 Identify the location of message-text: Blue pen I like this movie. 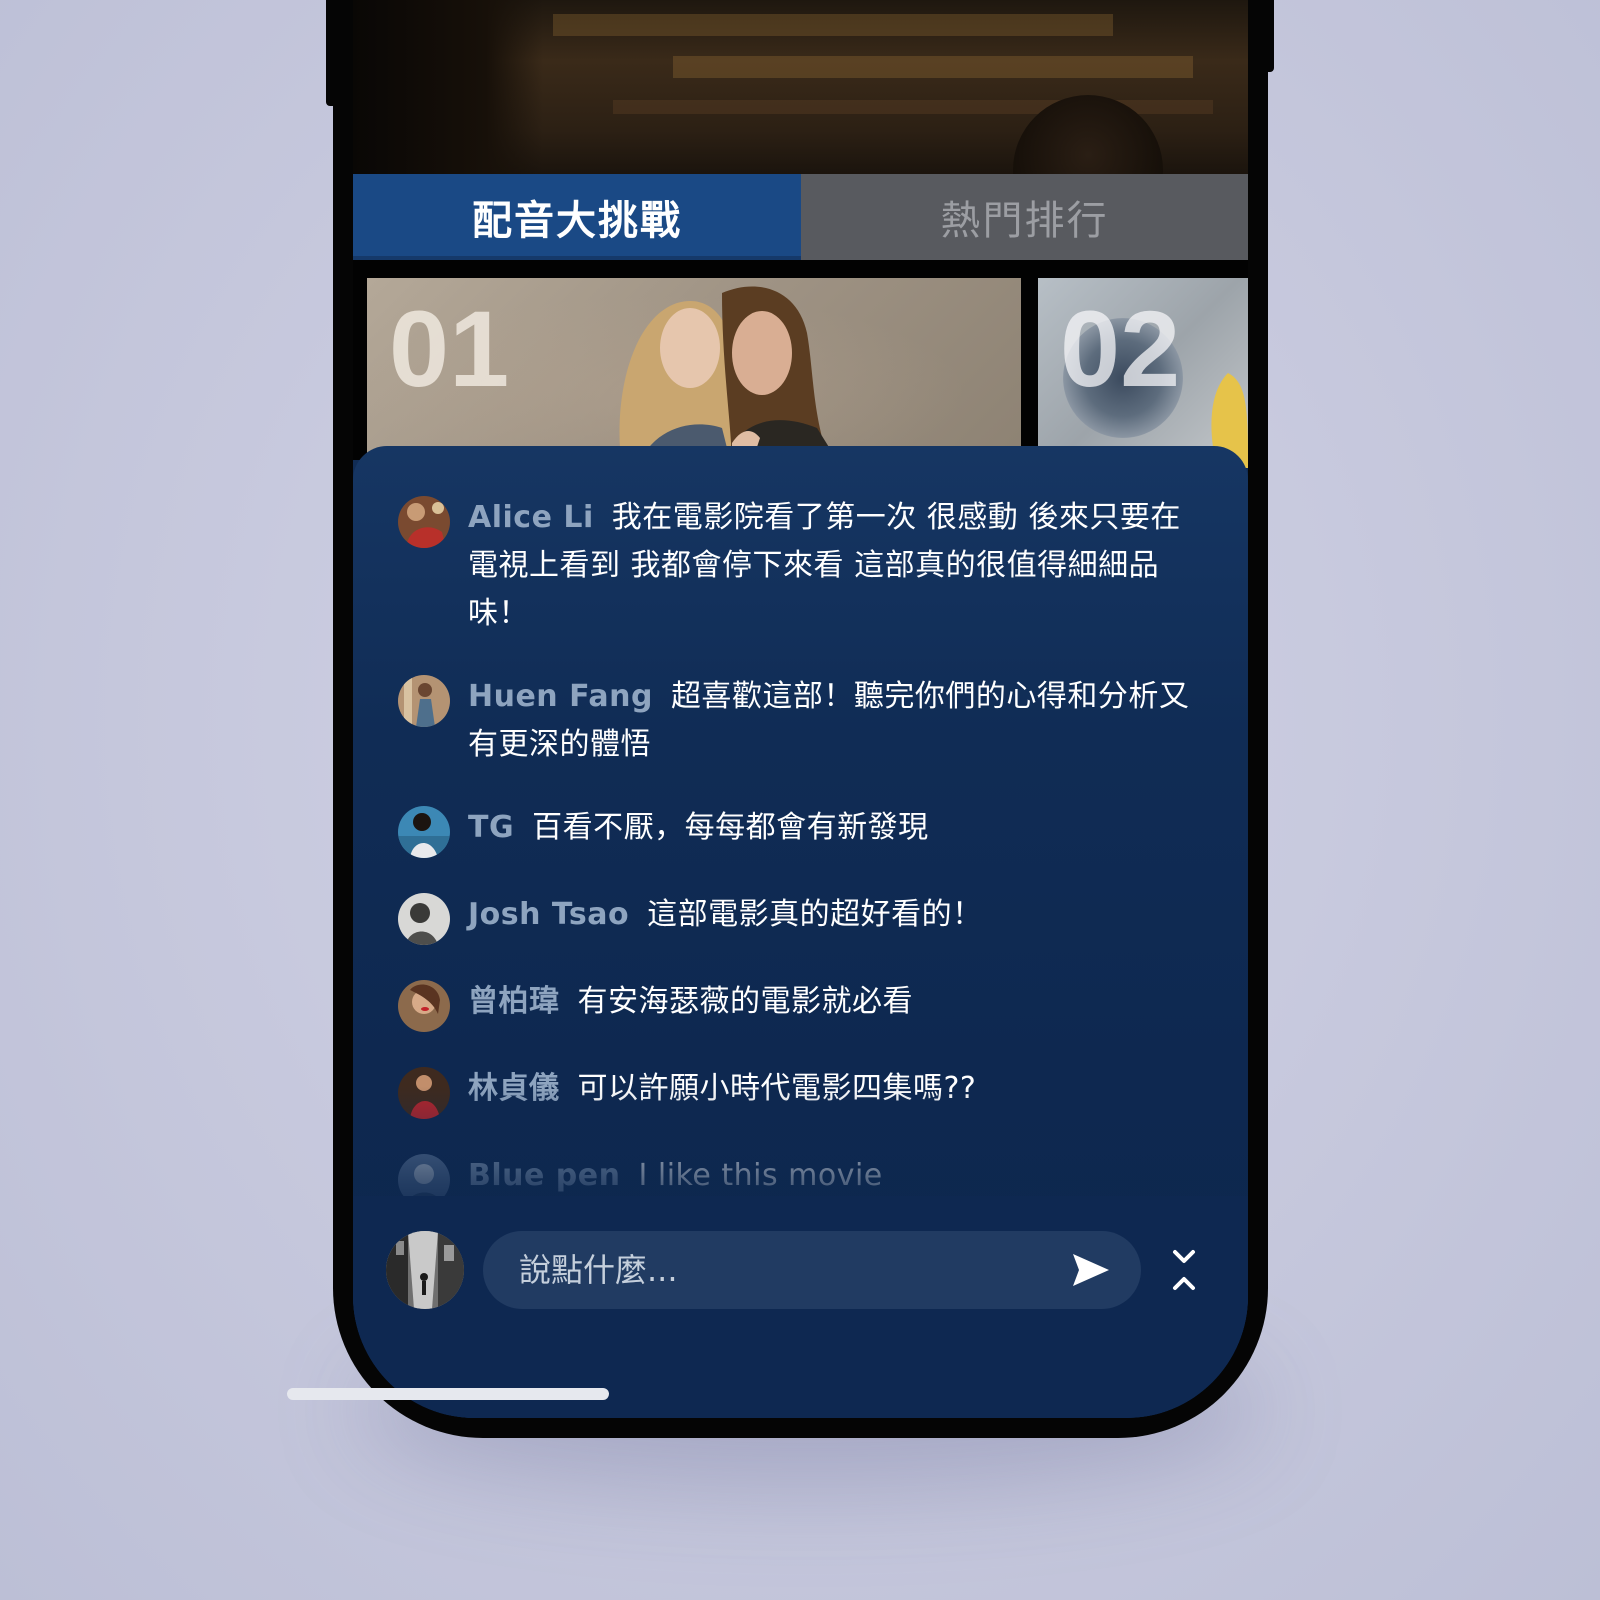
(838, 1174).